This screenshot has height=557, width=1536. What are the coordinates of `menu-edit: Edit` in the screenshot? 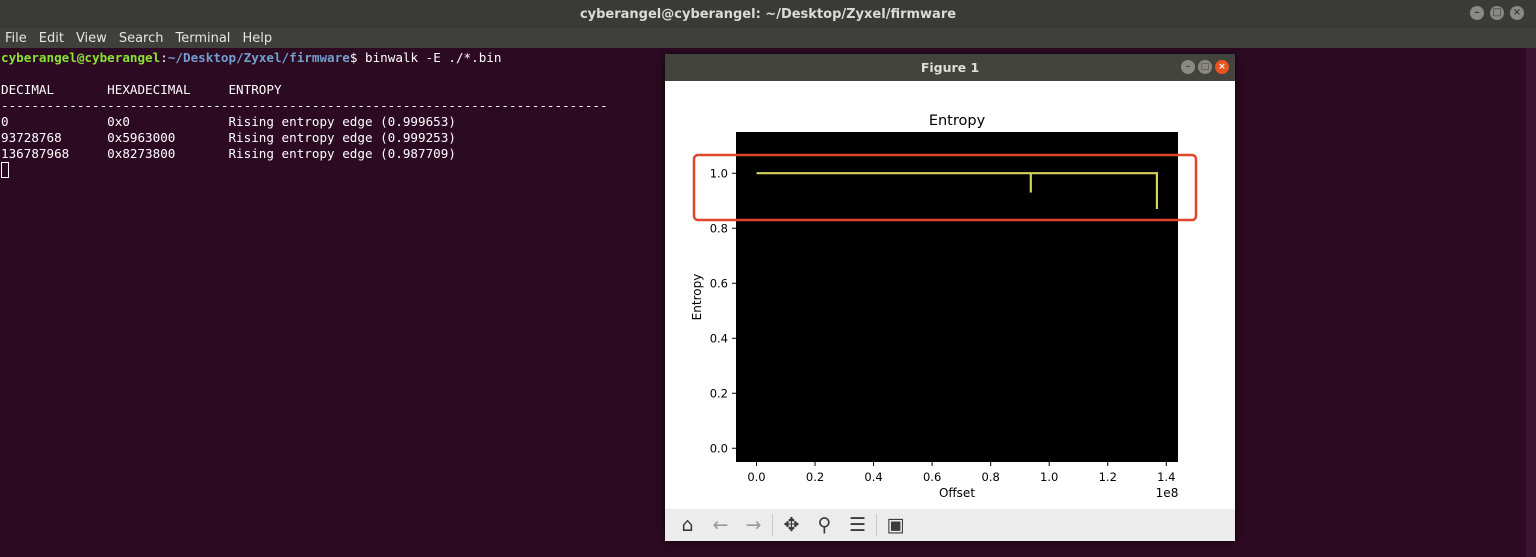 It's located at (51, 38).